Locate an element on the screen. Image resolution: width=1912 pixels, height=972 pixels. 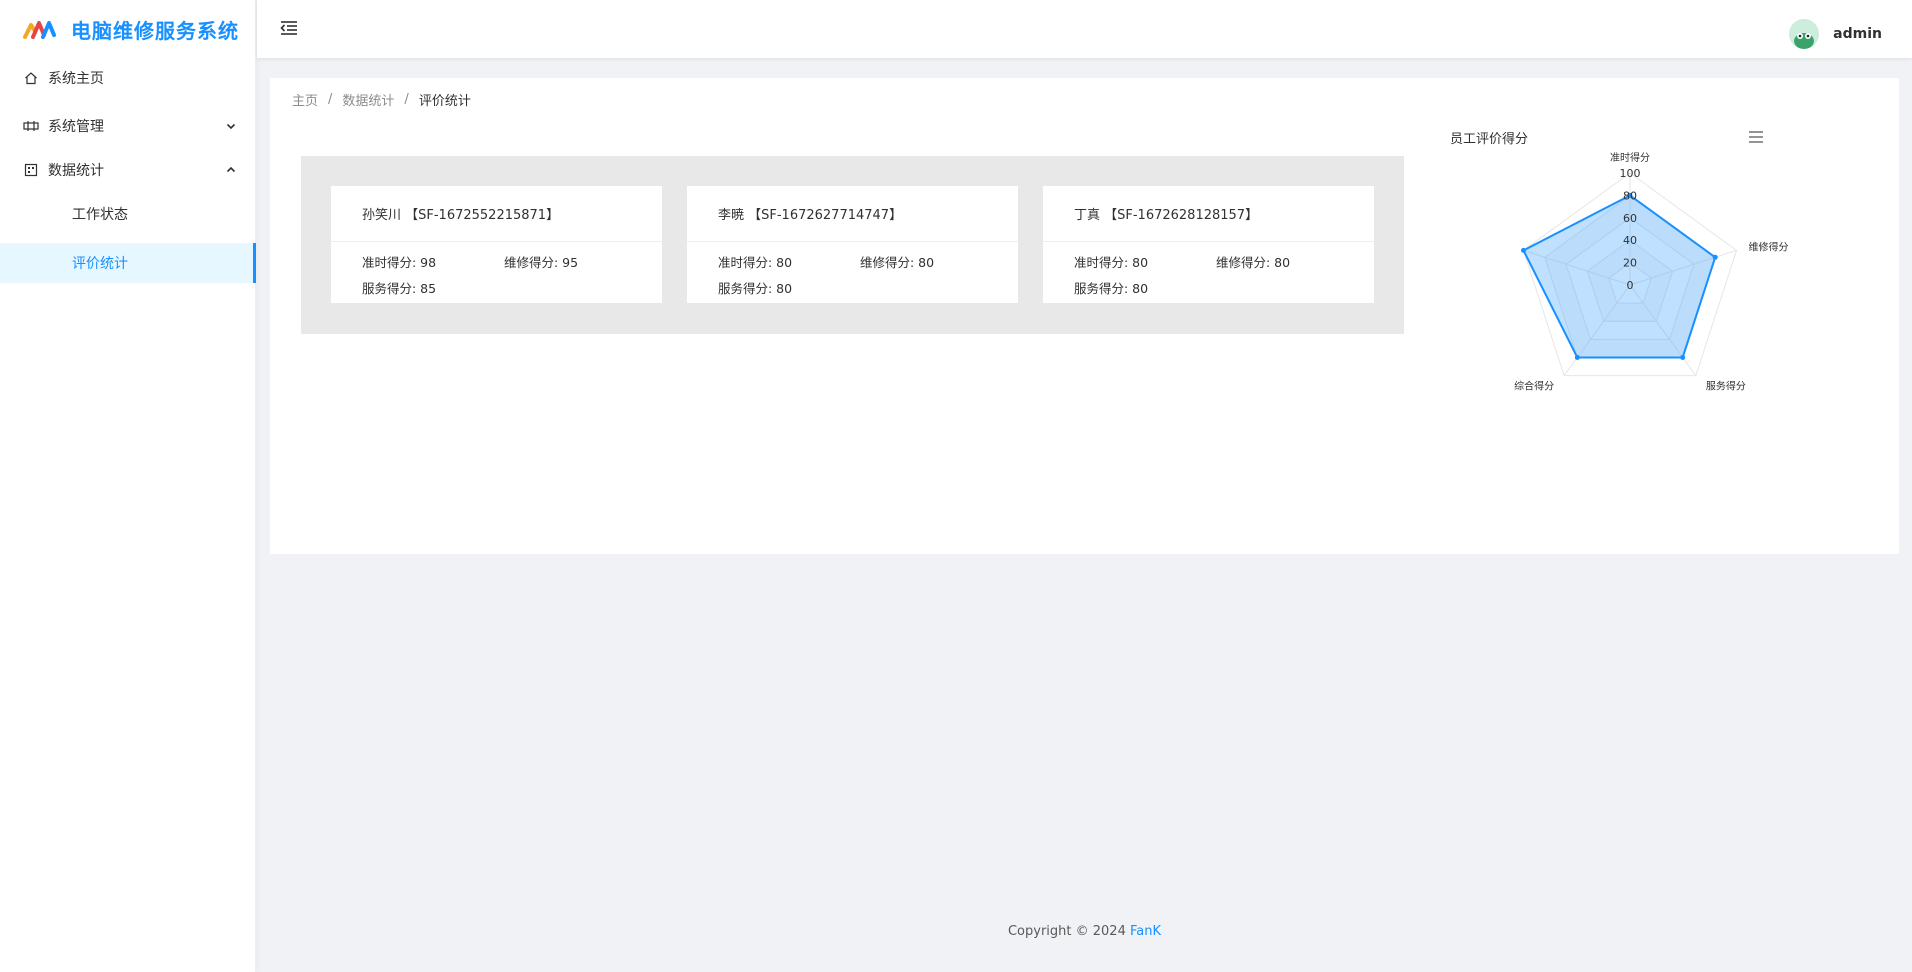
breadcrumb: 主页 / 数据统计 / 评价统计 is located at coordinates (381, 99).